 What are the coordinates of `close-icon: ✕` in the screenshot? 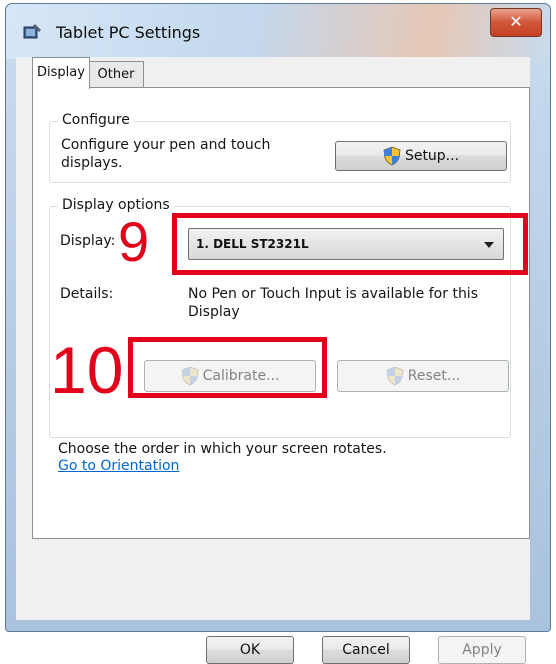 It's located at (516, 21).